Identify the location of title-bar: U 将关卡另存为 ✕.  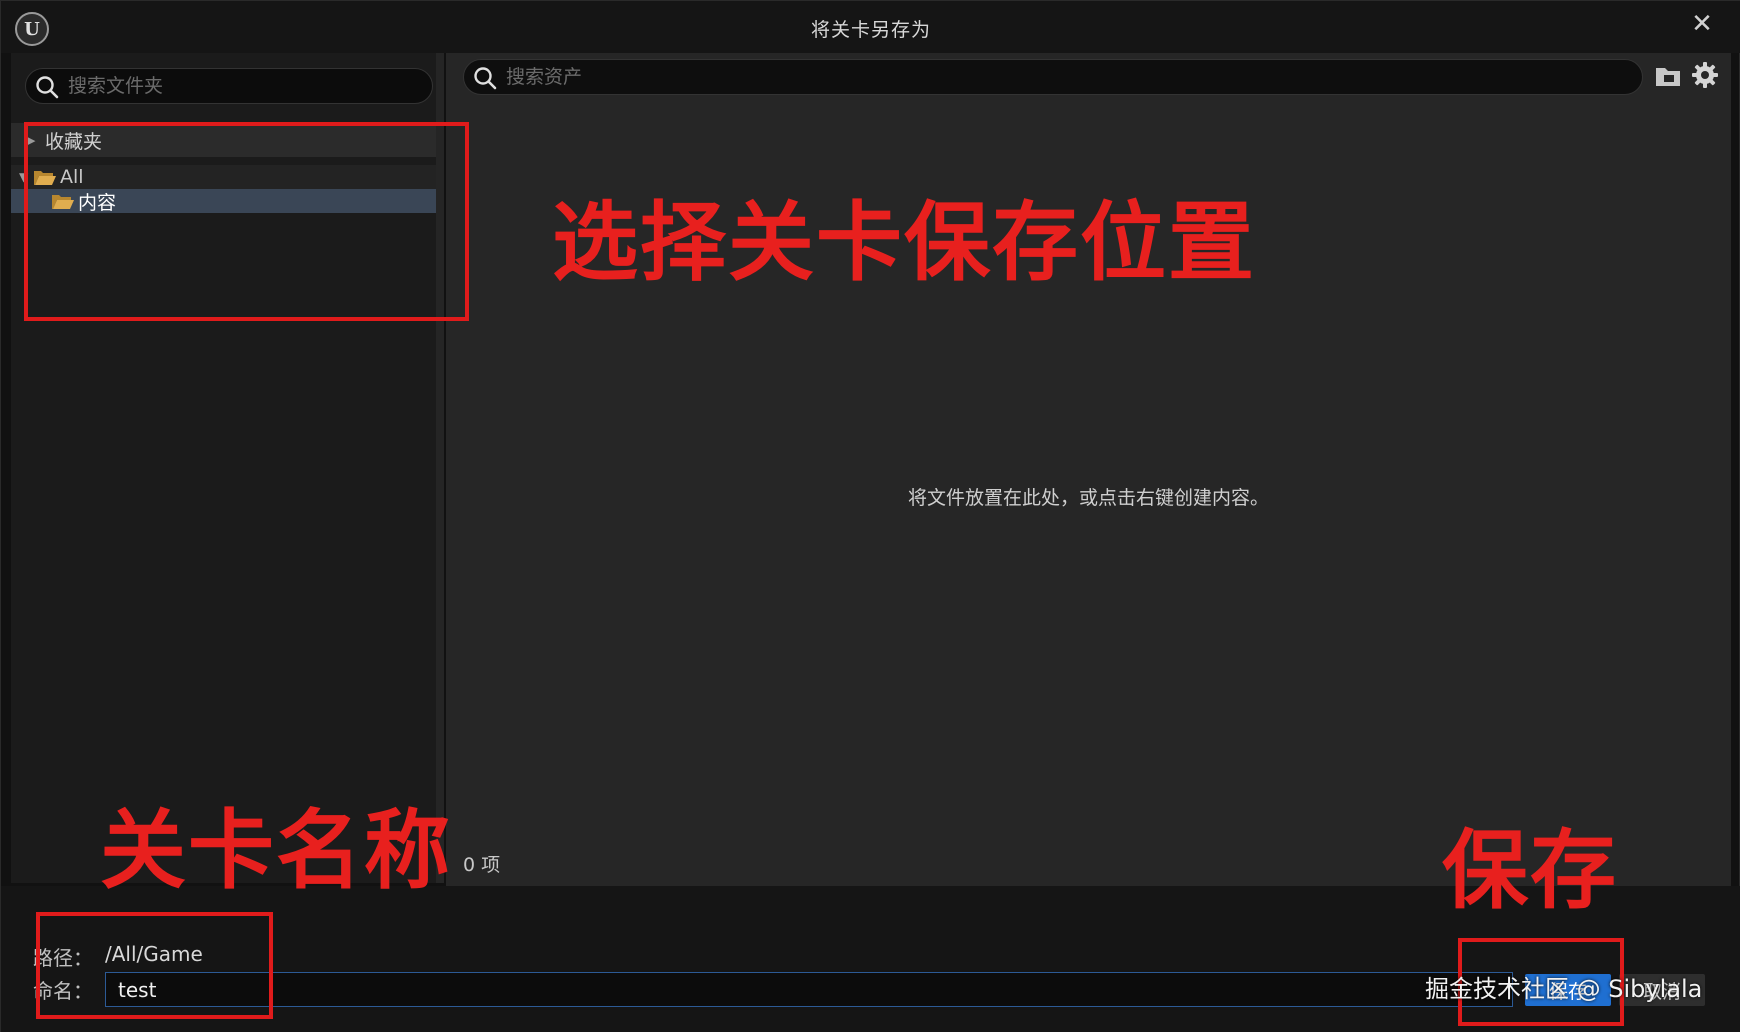
(870, 27).